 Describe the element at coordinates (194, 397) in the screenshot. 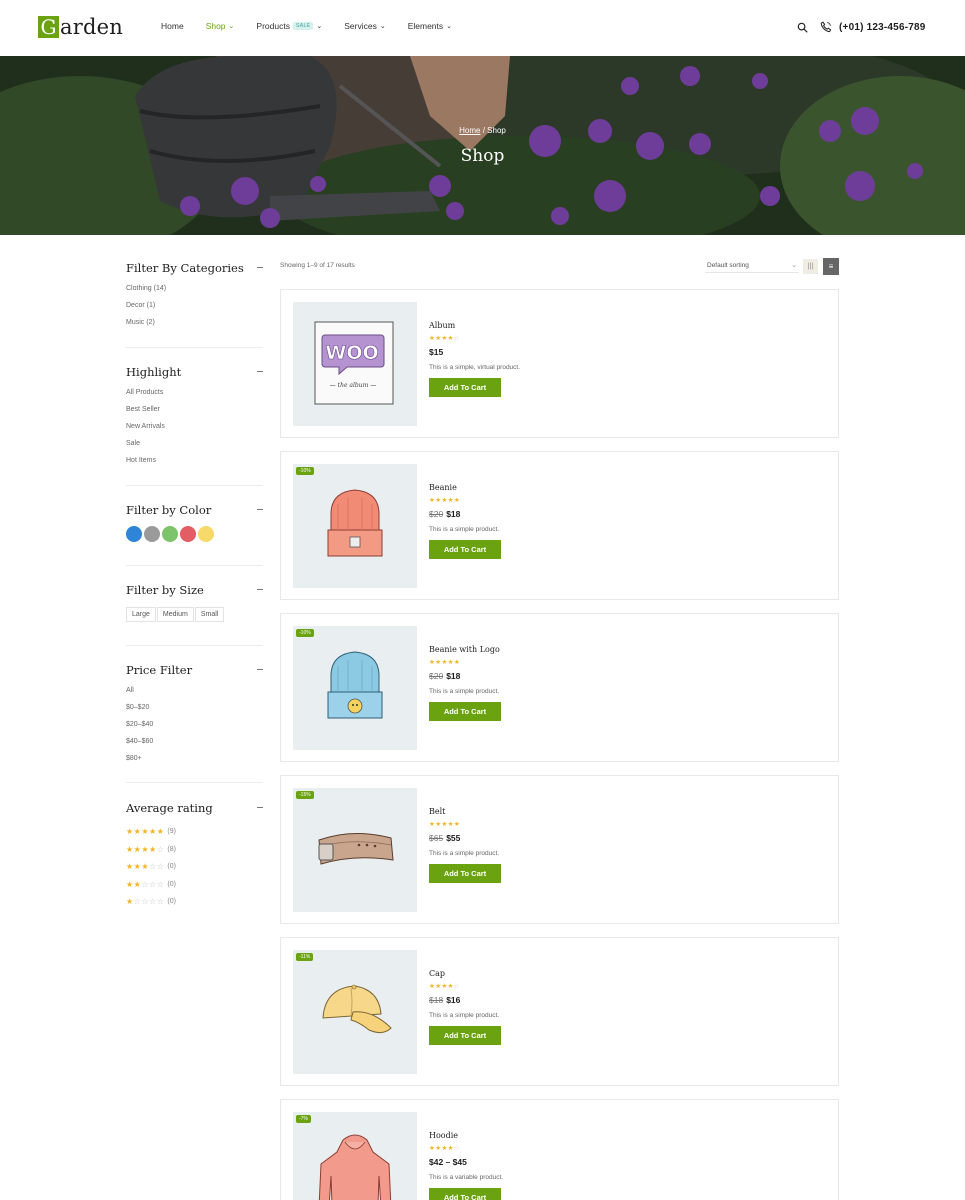

I see `highlight-link: All Products` at that location.